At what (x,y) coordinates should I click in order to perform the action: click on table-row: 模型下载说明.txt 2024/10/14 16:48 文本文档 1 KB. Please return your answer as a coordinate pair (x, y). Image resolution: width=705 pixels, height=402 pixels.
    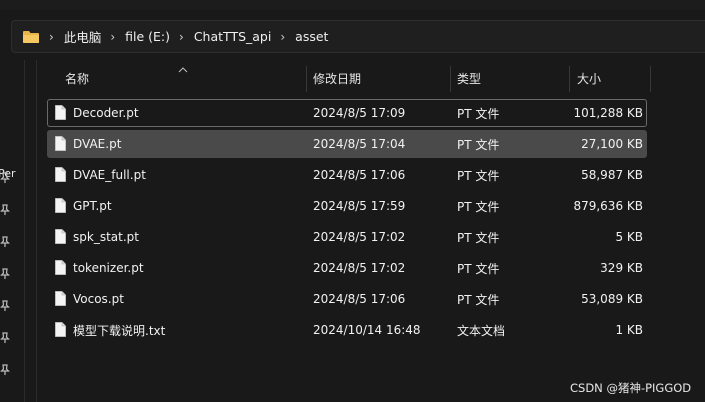
    Looking at the image, I should click on (347, 330).